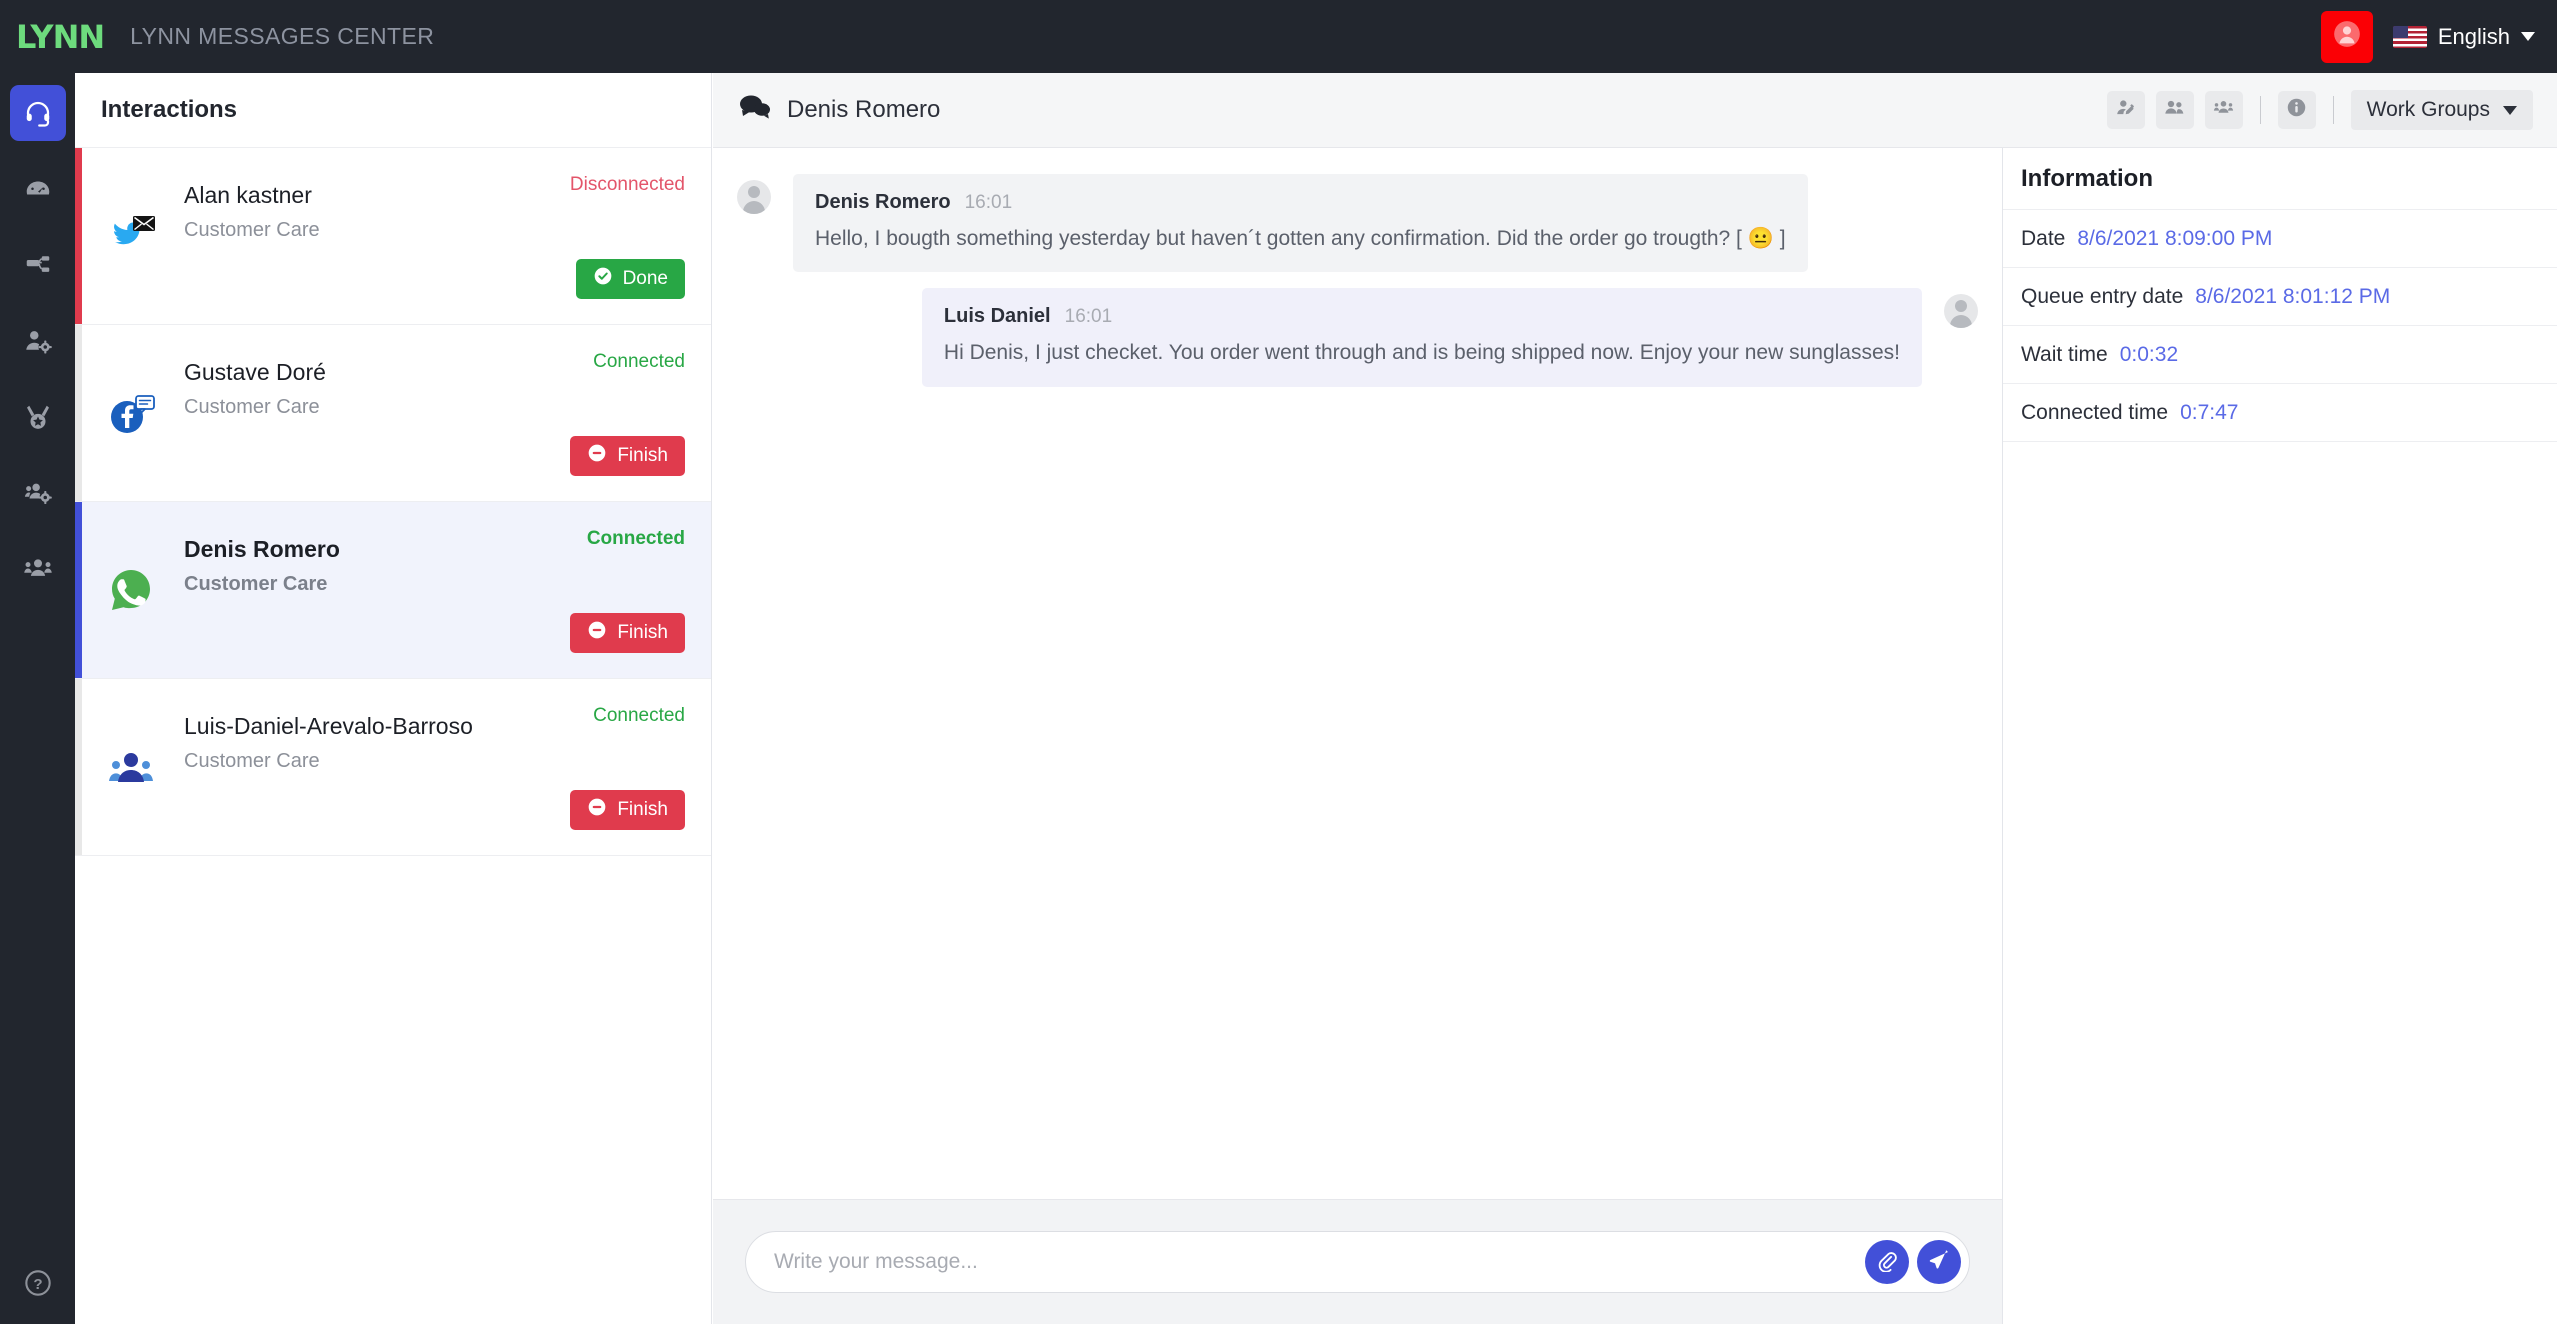 The height and width of the screenshot is (1324, 2557). Describe the element at coordinates (997, 316) in the screenshot. I see `message-author: Luis Daniel` at that location.